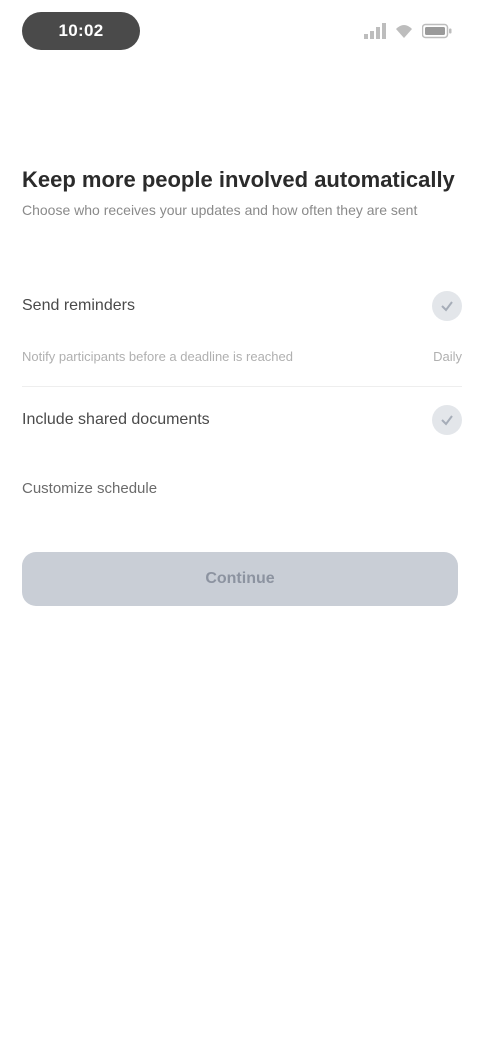 The height and width of the screenshot is (1040, 480). I want to click on toggle-circle-documents, so click(447, 420).